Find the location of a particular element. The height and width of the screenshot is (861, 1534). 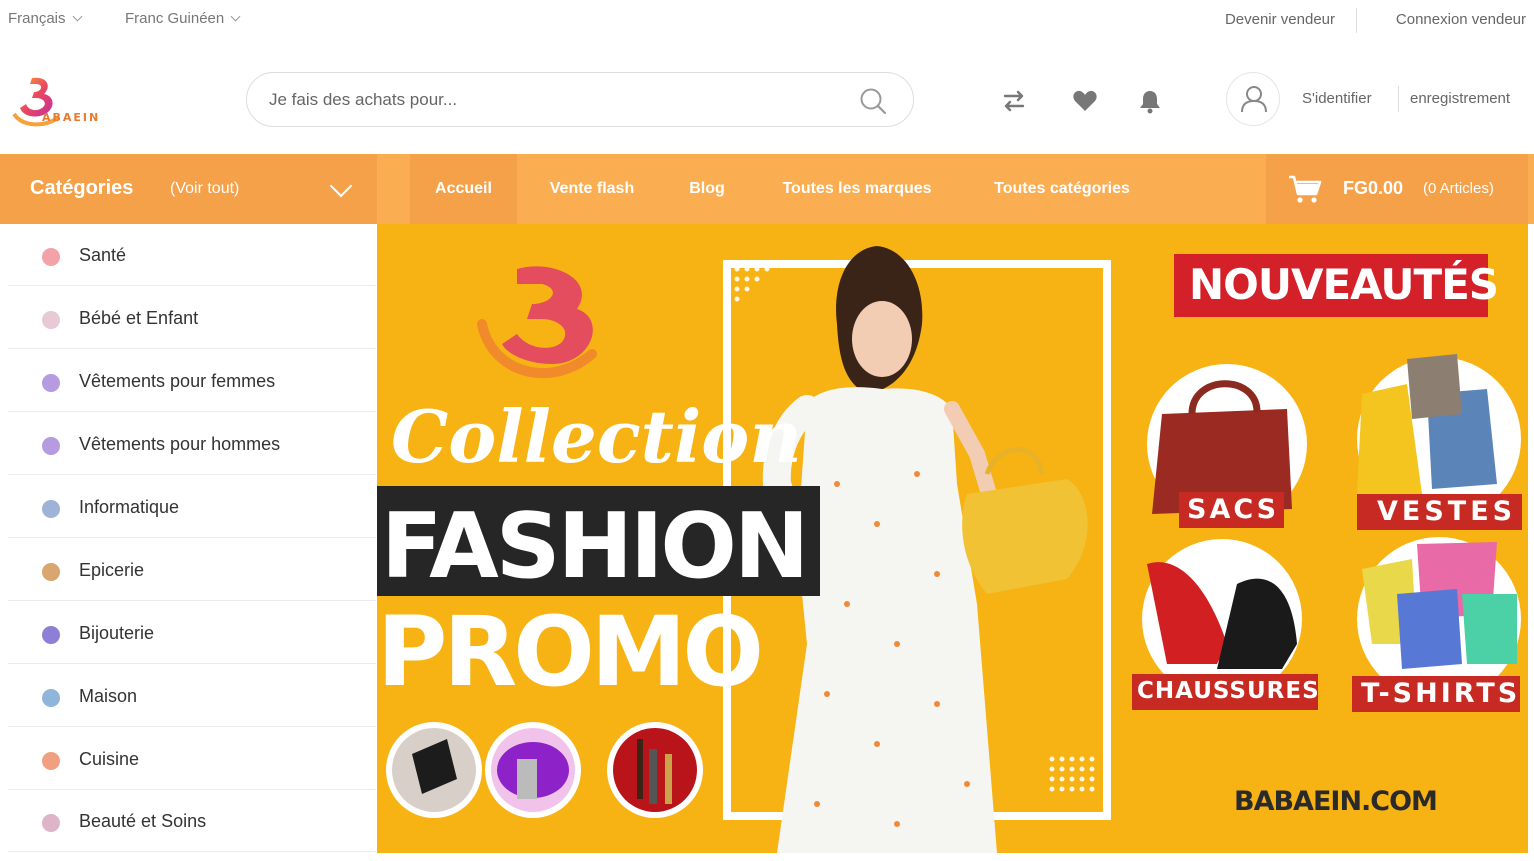

search-bar is located at coordinates (580, 99).